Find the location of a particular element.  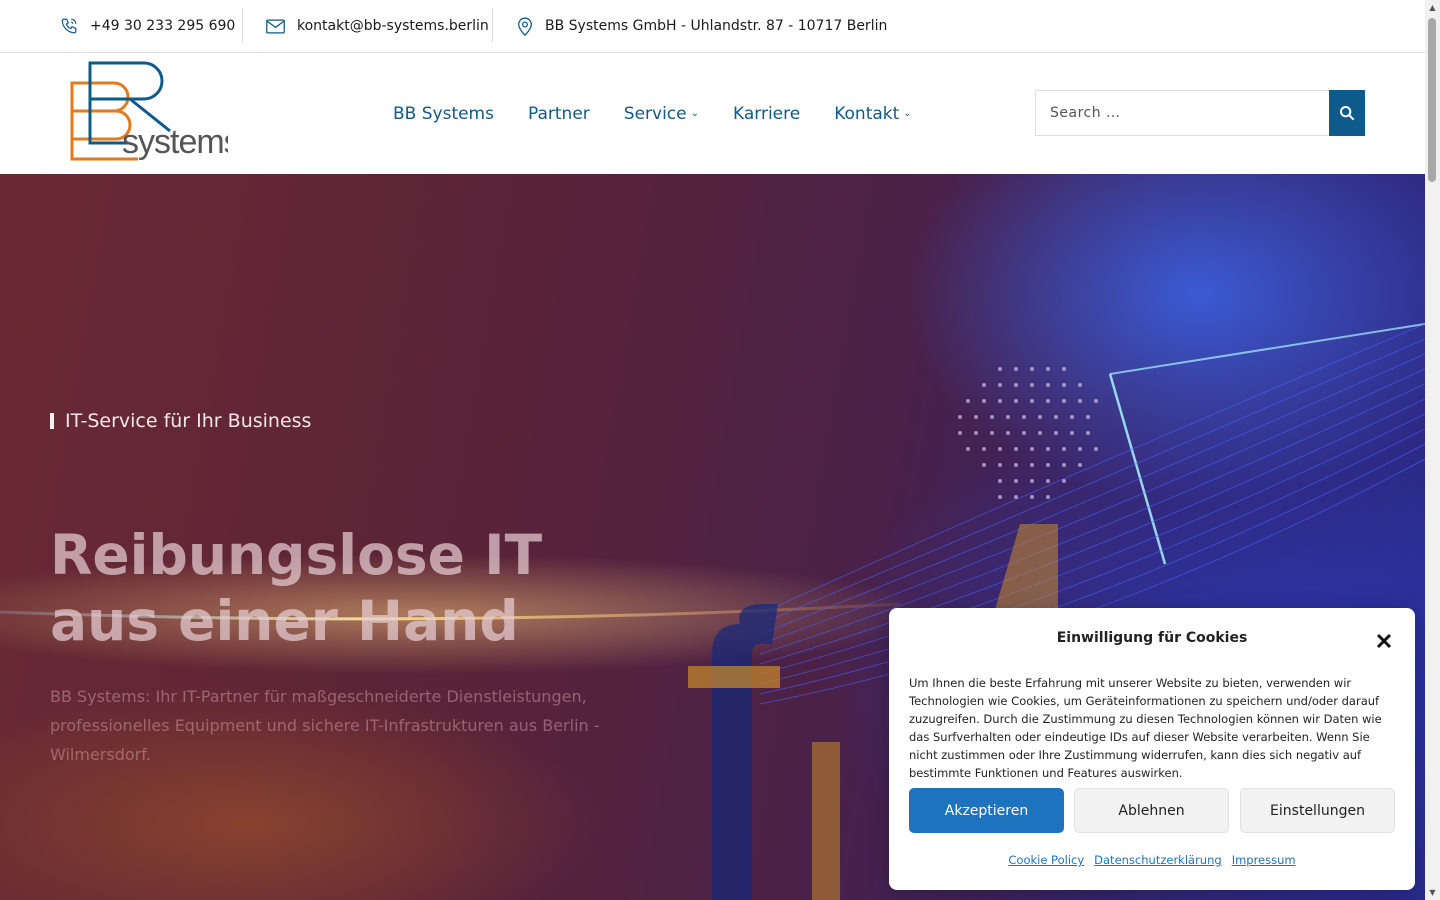

search-input is located at coordinates (1182, 113).